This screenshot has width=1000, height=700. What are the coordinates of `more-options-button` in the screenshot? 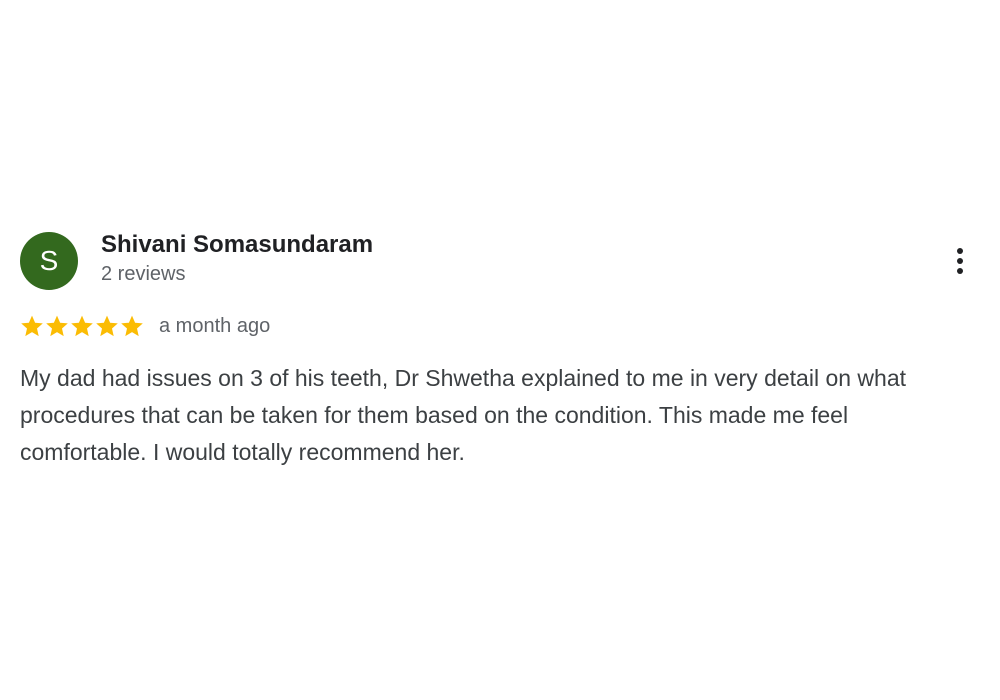 It's located at (960, 261).